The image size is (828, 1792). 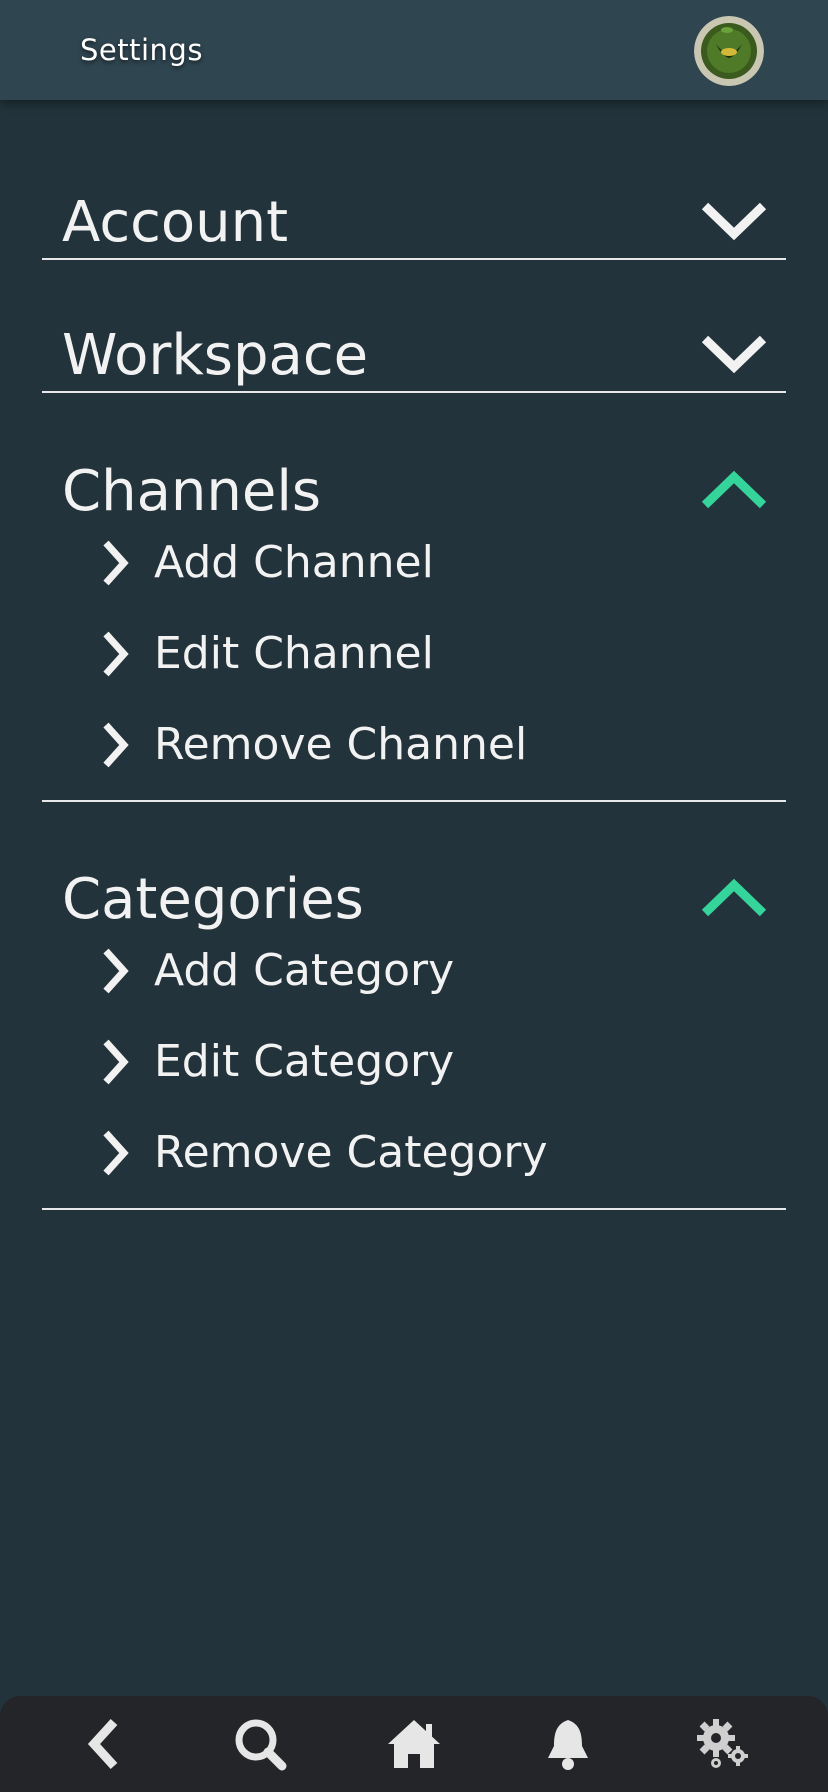 I want to click on remove-channel-label: Remove Channel, so click(x=341, y=744).